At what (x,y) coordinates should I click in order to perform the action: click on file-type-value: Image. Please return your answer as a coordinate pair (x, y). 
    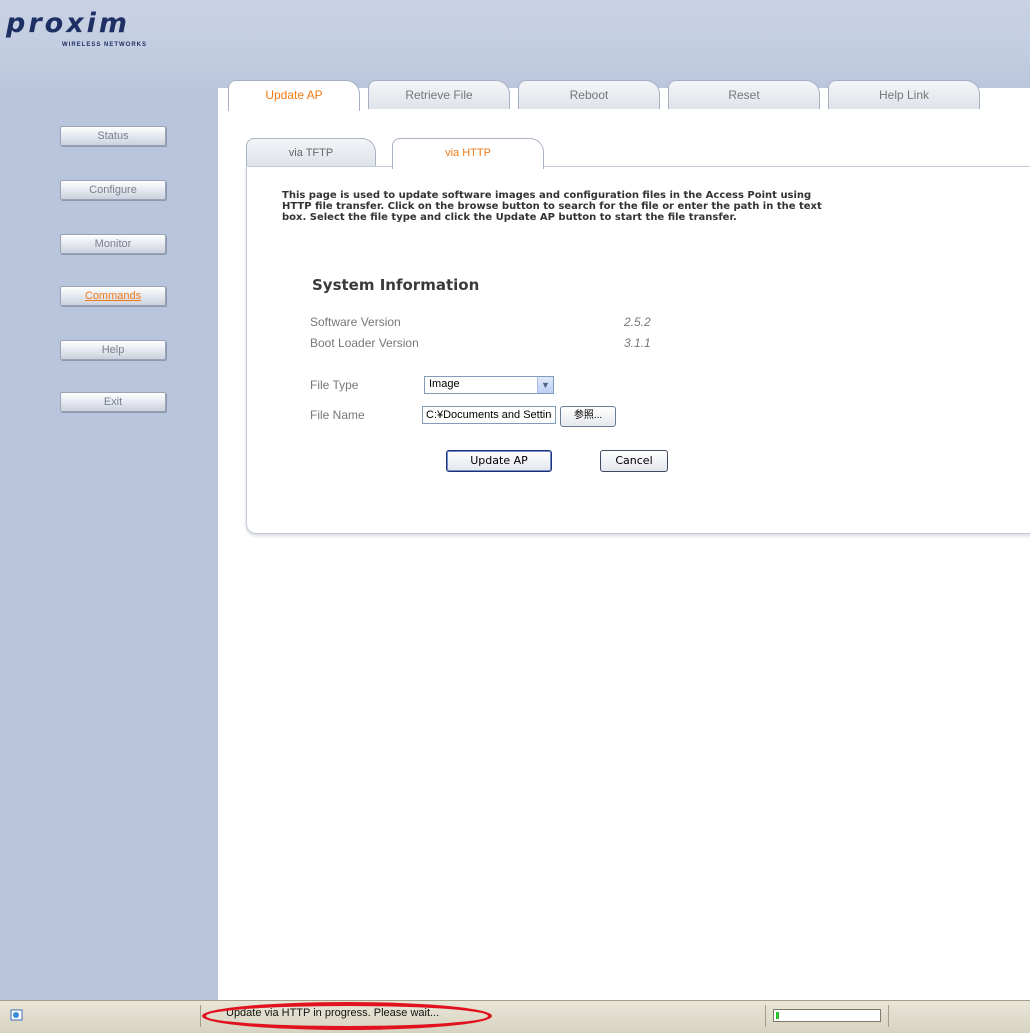
    Looking at the image, I should click on (444, 384).